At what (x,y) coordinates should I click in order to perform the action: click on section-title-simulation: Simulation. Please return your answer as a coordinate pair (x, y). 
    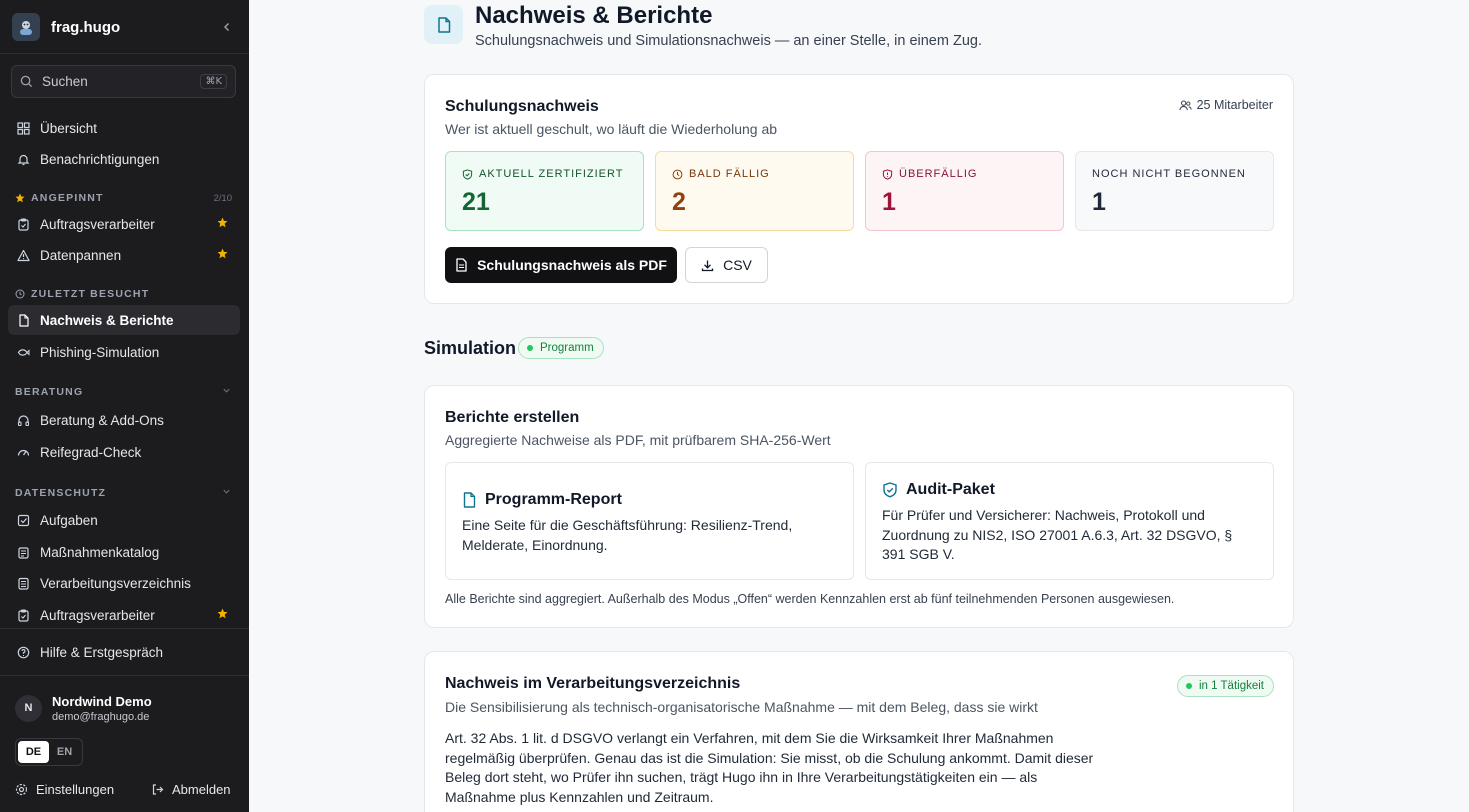
    Looking at the image, I should click on (470, 348).